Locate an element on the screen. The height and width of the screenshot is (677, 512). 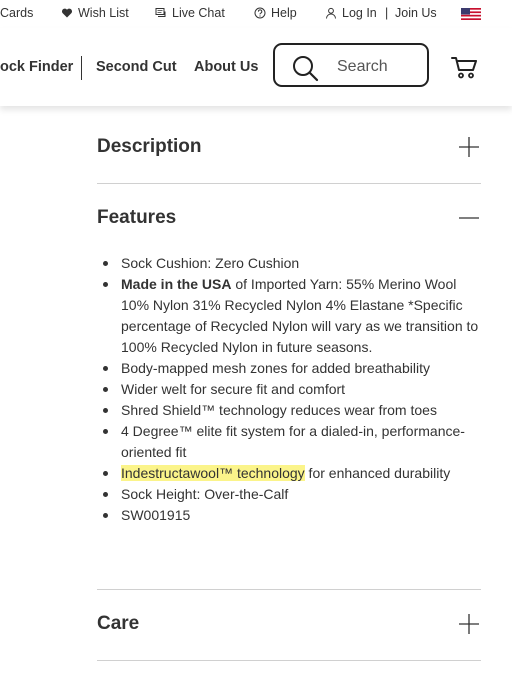
join-us-label: Join Us is located at coordinates (416, 13).